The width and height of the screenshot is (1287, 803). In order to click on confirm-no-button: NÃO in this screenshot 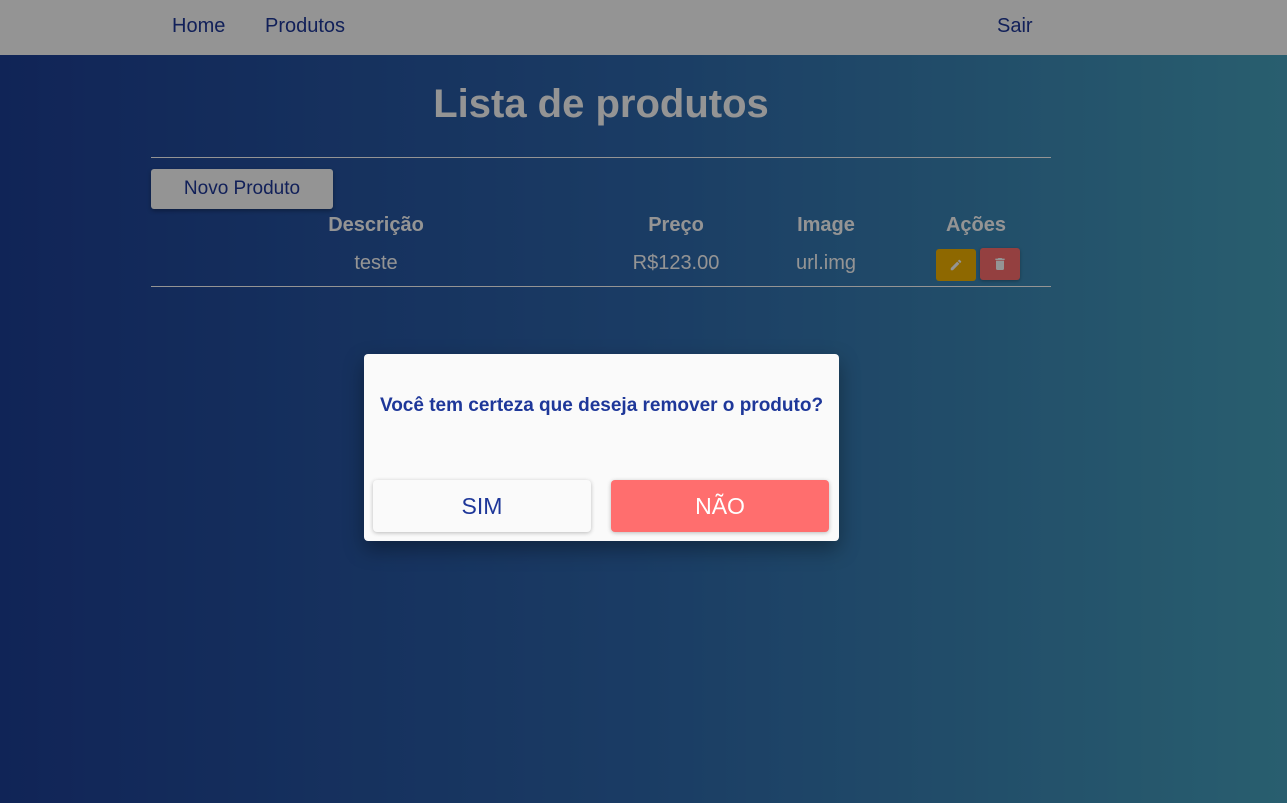, I will do `click(720, 506)`.